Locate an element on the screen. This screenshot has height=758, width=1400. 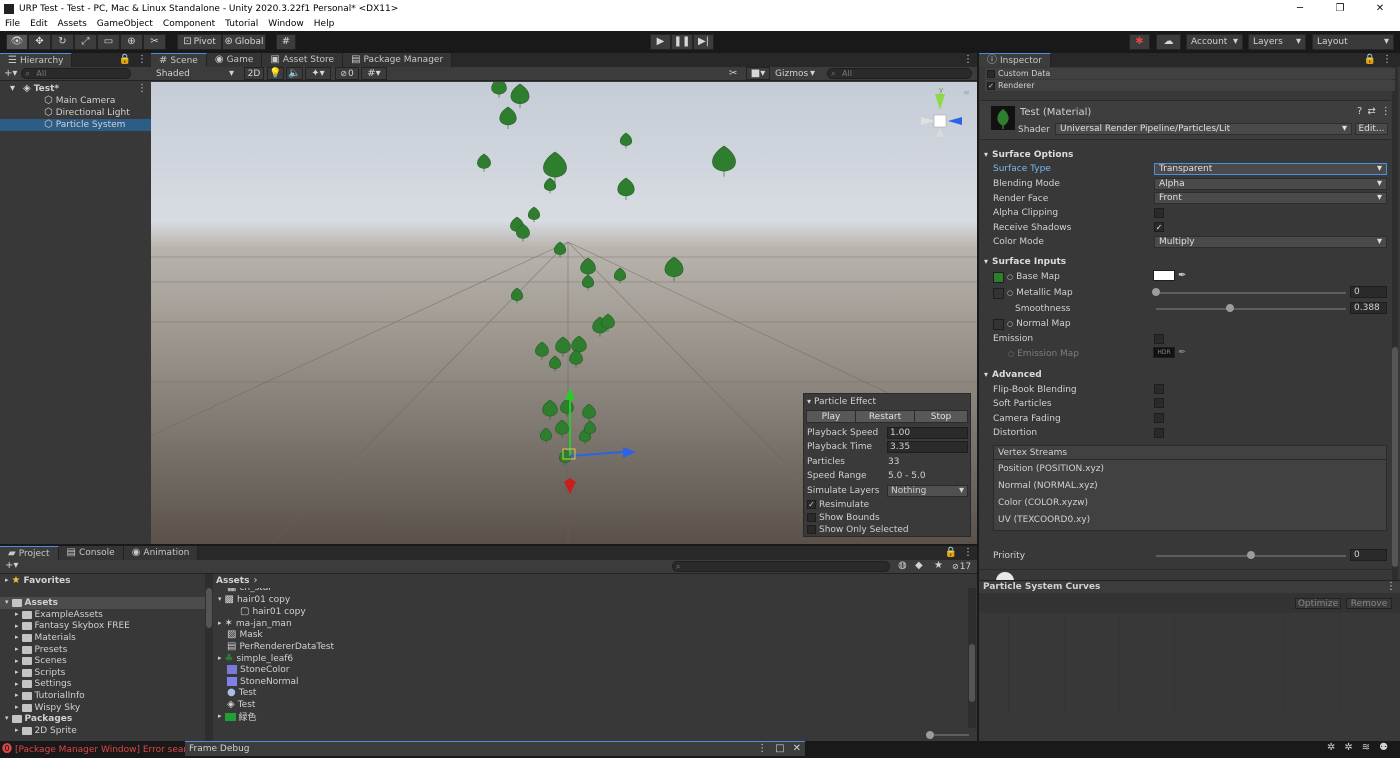
collab-button: ✱ is located at coordinates (1139, 42).